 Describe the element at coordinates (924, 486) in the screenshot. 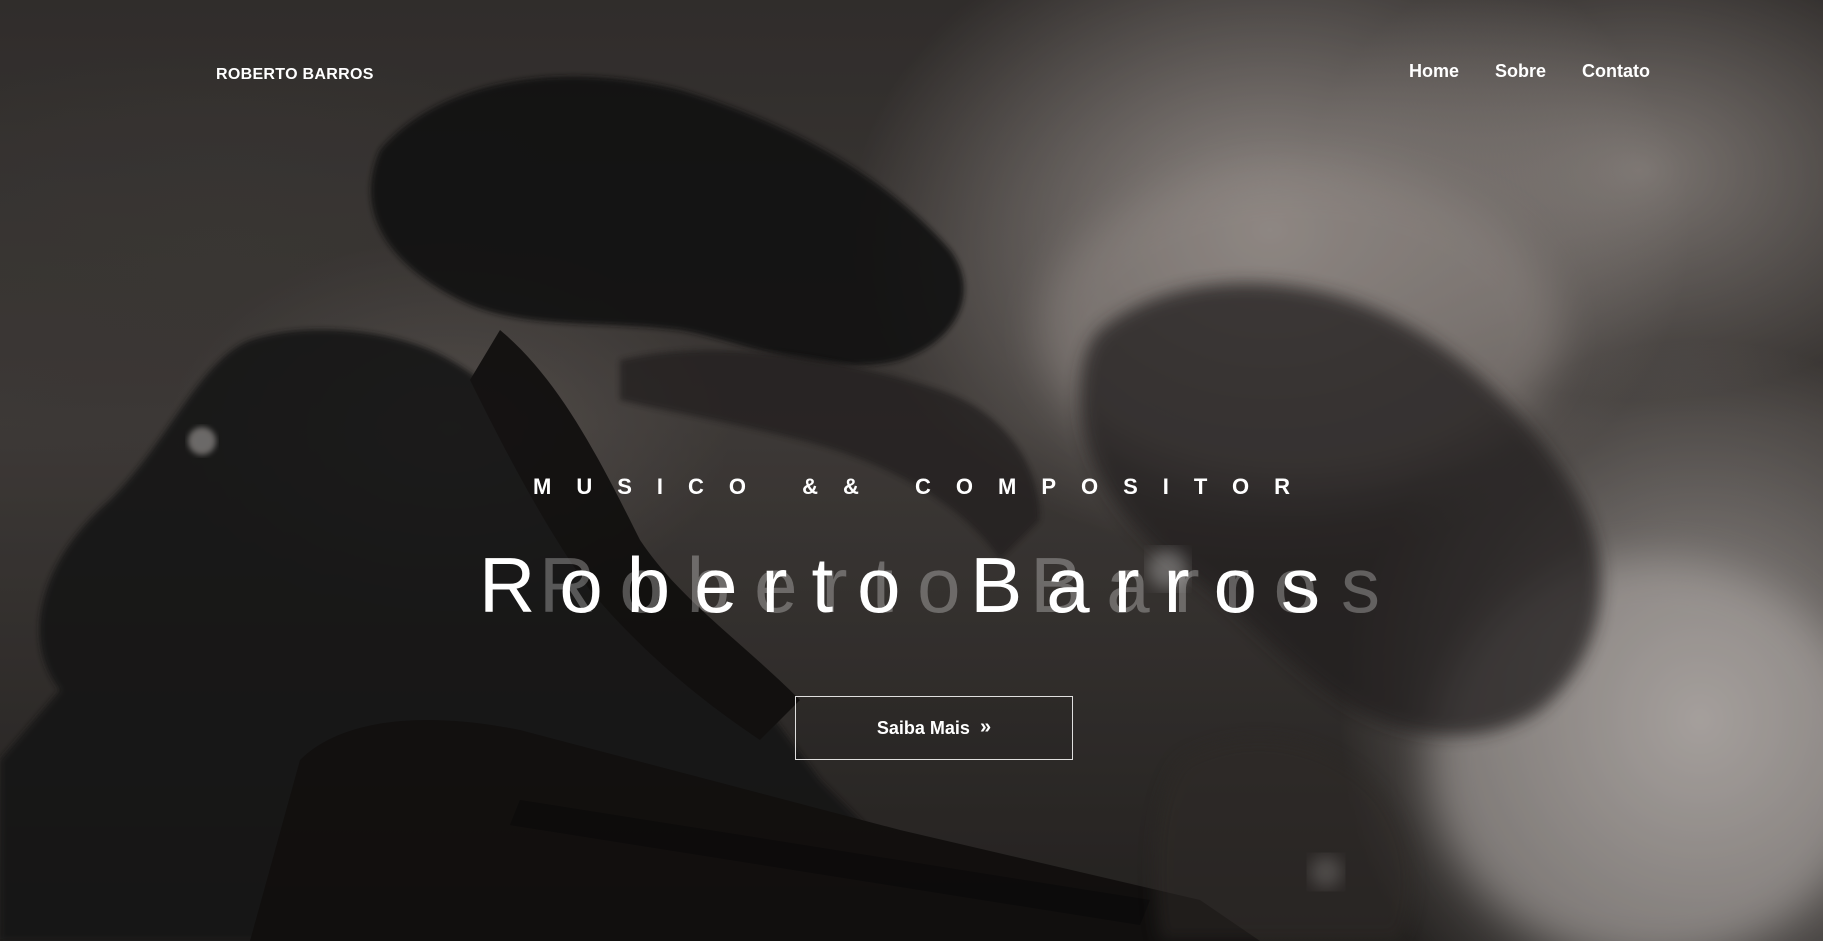

I see `hero-subtitle: MUSICO && COMPOSITOR` at that location.